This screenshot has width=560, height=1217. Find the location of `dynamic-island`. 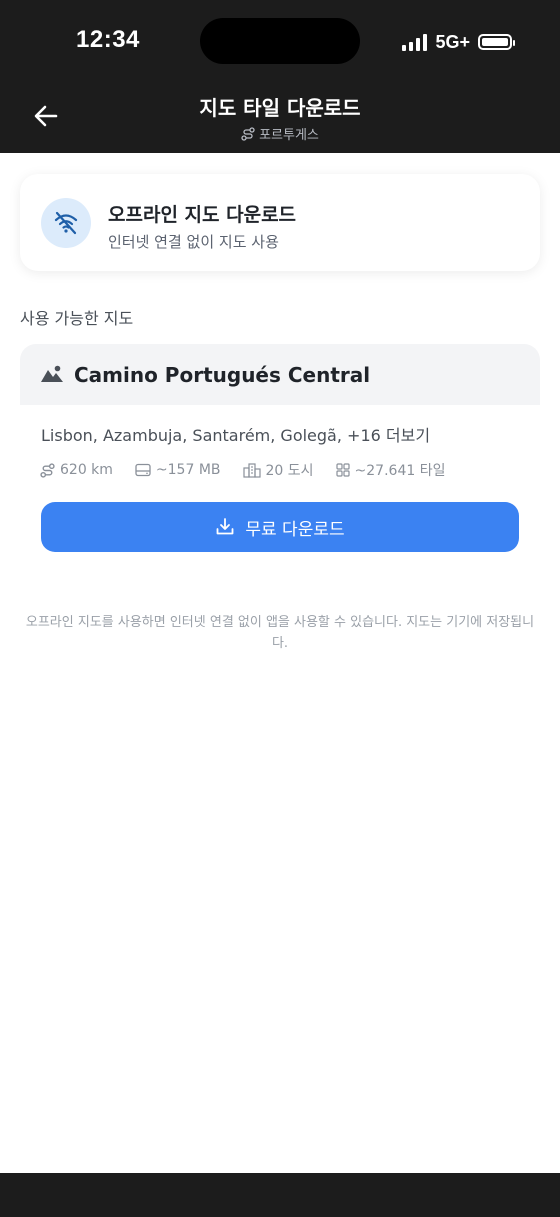

dynamic-island is located at coordinates (280, 41).